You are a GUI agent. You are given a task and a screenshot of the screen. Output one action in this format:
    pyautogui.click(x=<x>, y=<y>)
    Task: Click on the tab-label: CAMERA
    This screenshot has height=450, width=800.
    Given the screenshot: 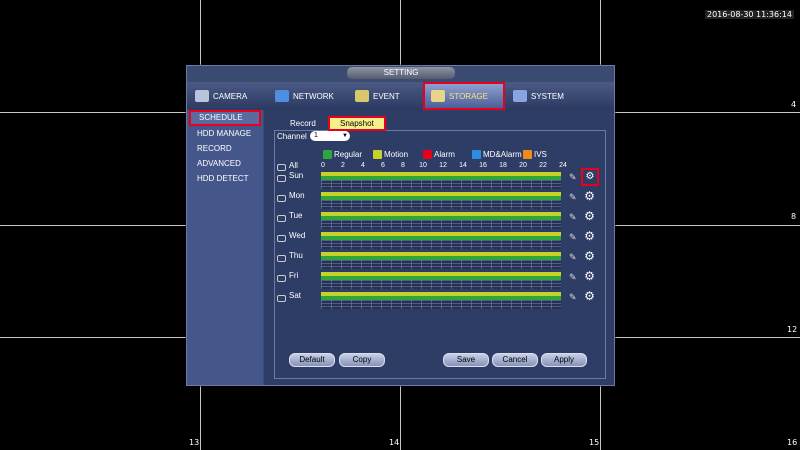 What is the action you would take?
    pyautogui.click(x=230, y=96)
    